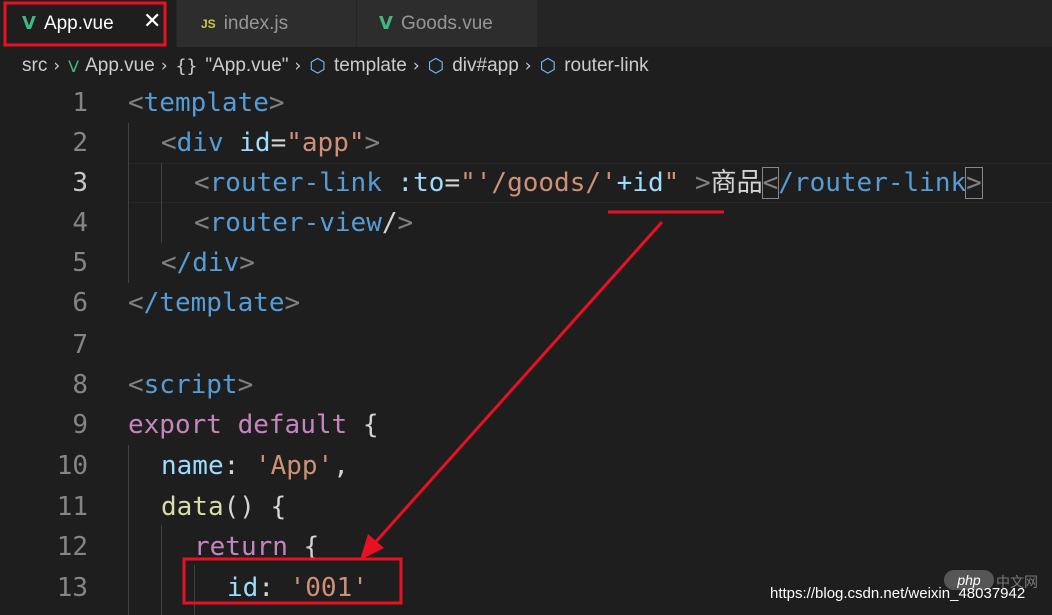  What do you see at coordinates (357, 66) in the screenshot?
I see `breadcrumb-template: ⬡ template` at bounding box center [357, 66].